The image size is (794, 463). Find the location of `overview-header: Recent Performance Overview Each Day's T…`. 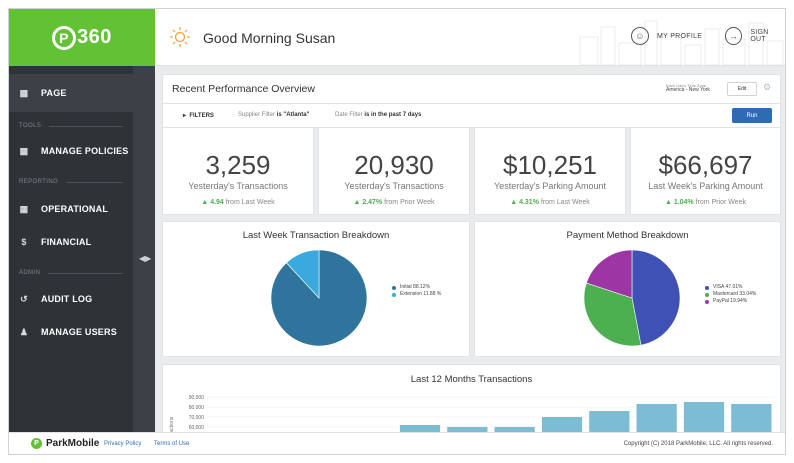

overview-header: Recent Performance Overview Each Day's T… is located at coordinates (471, 89).